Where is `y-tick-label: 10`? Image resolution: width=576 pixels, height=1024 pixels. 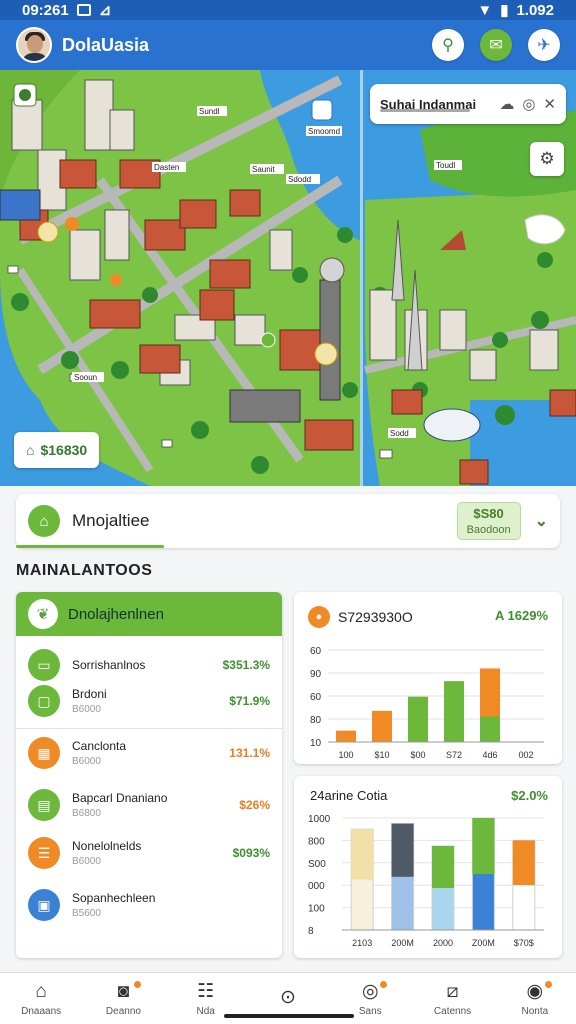 y-tick-label: 10 is located at coordinates (316, 743).